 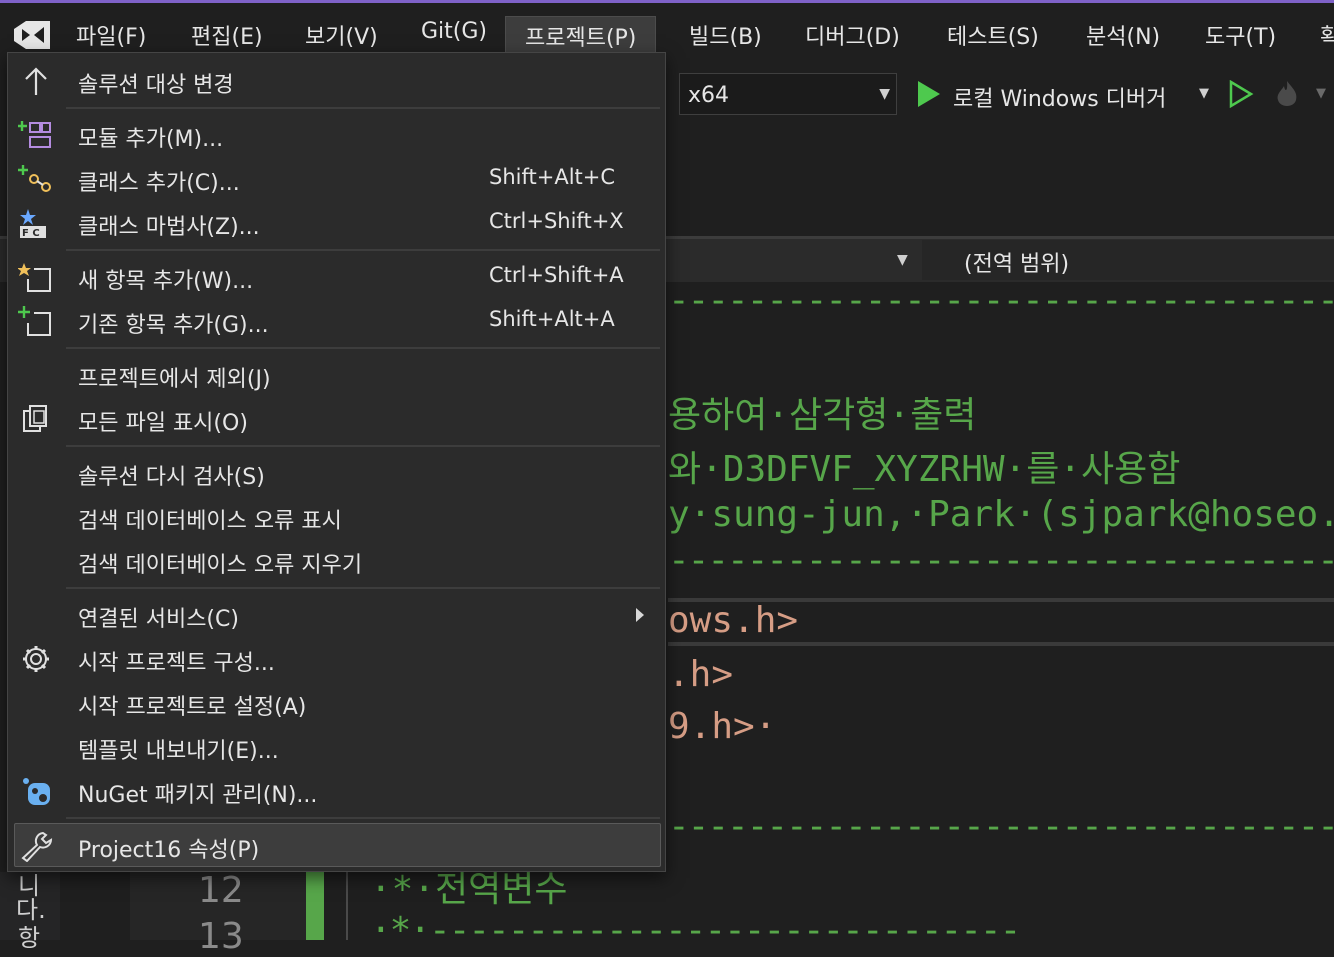 I want to click on menu-item-show-all-files: 모든 파일 표시(O), so click(x=336, y=419).